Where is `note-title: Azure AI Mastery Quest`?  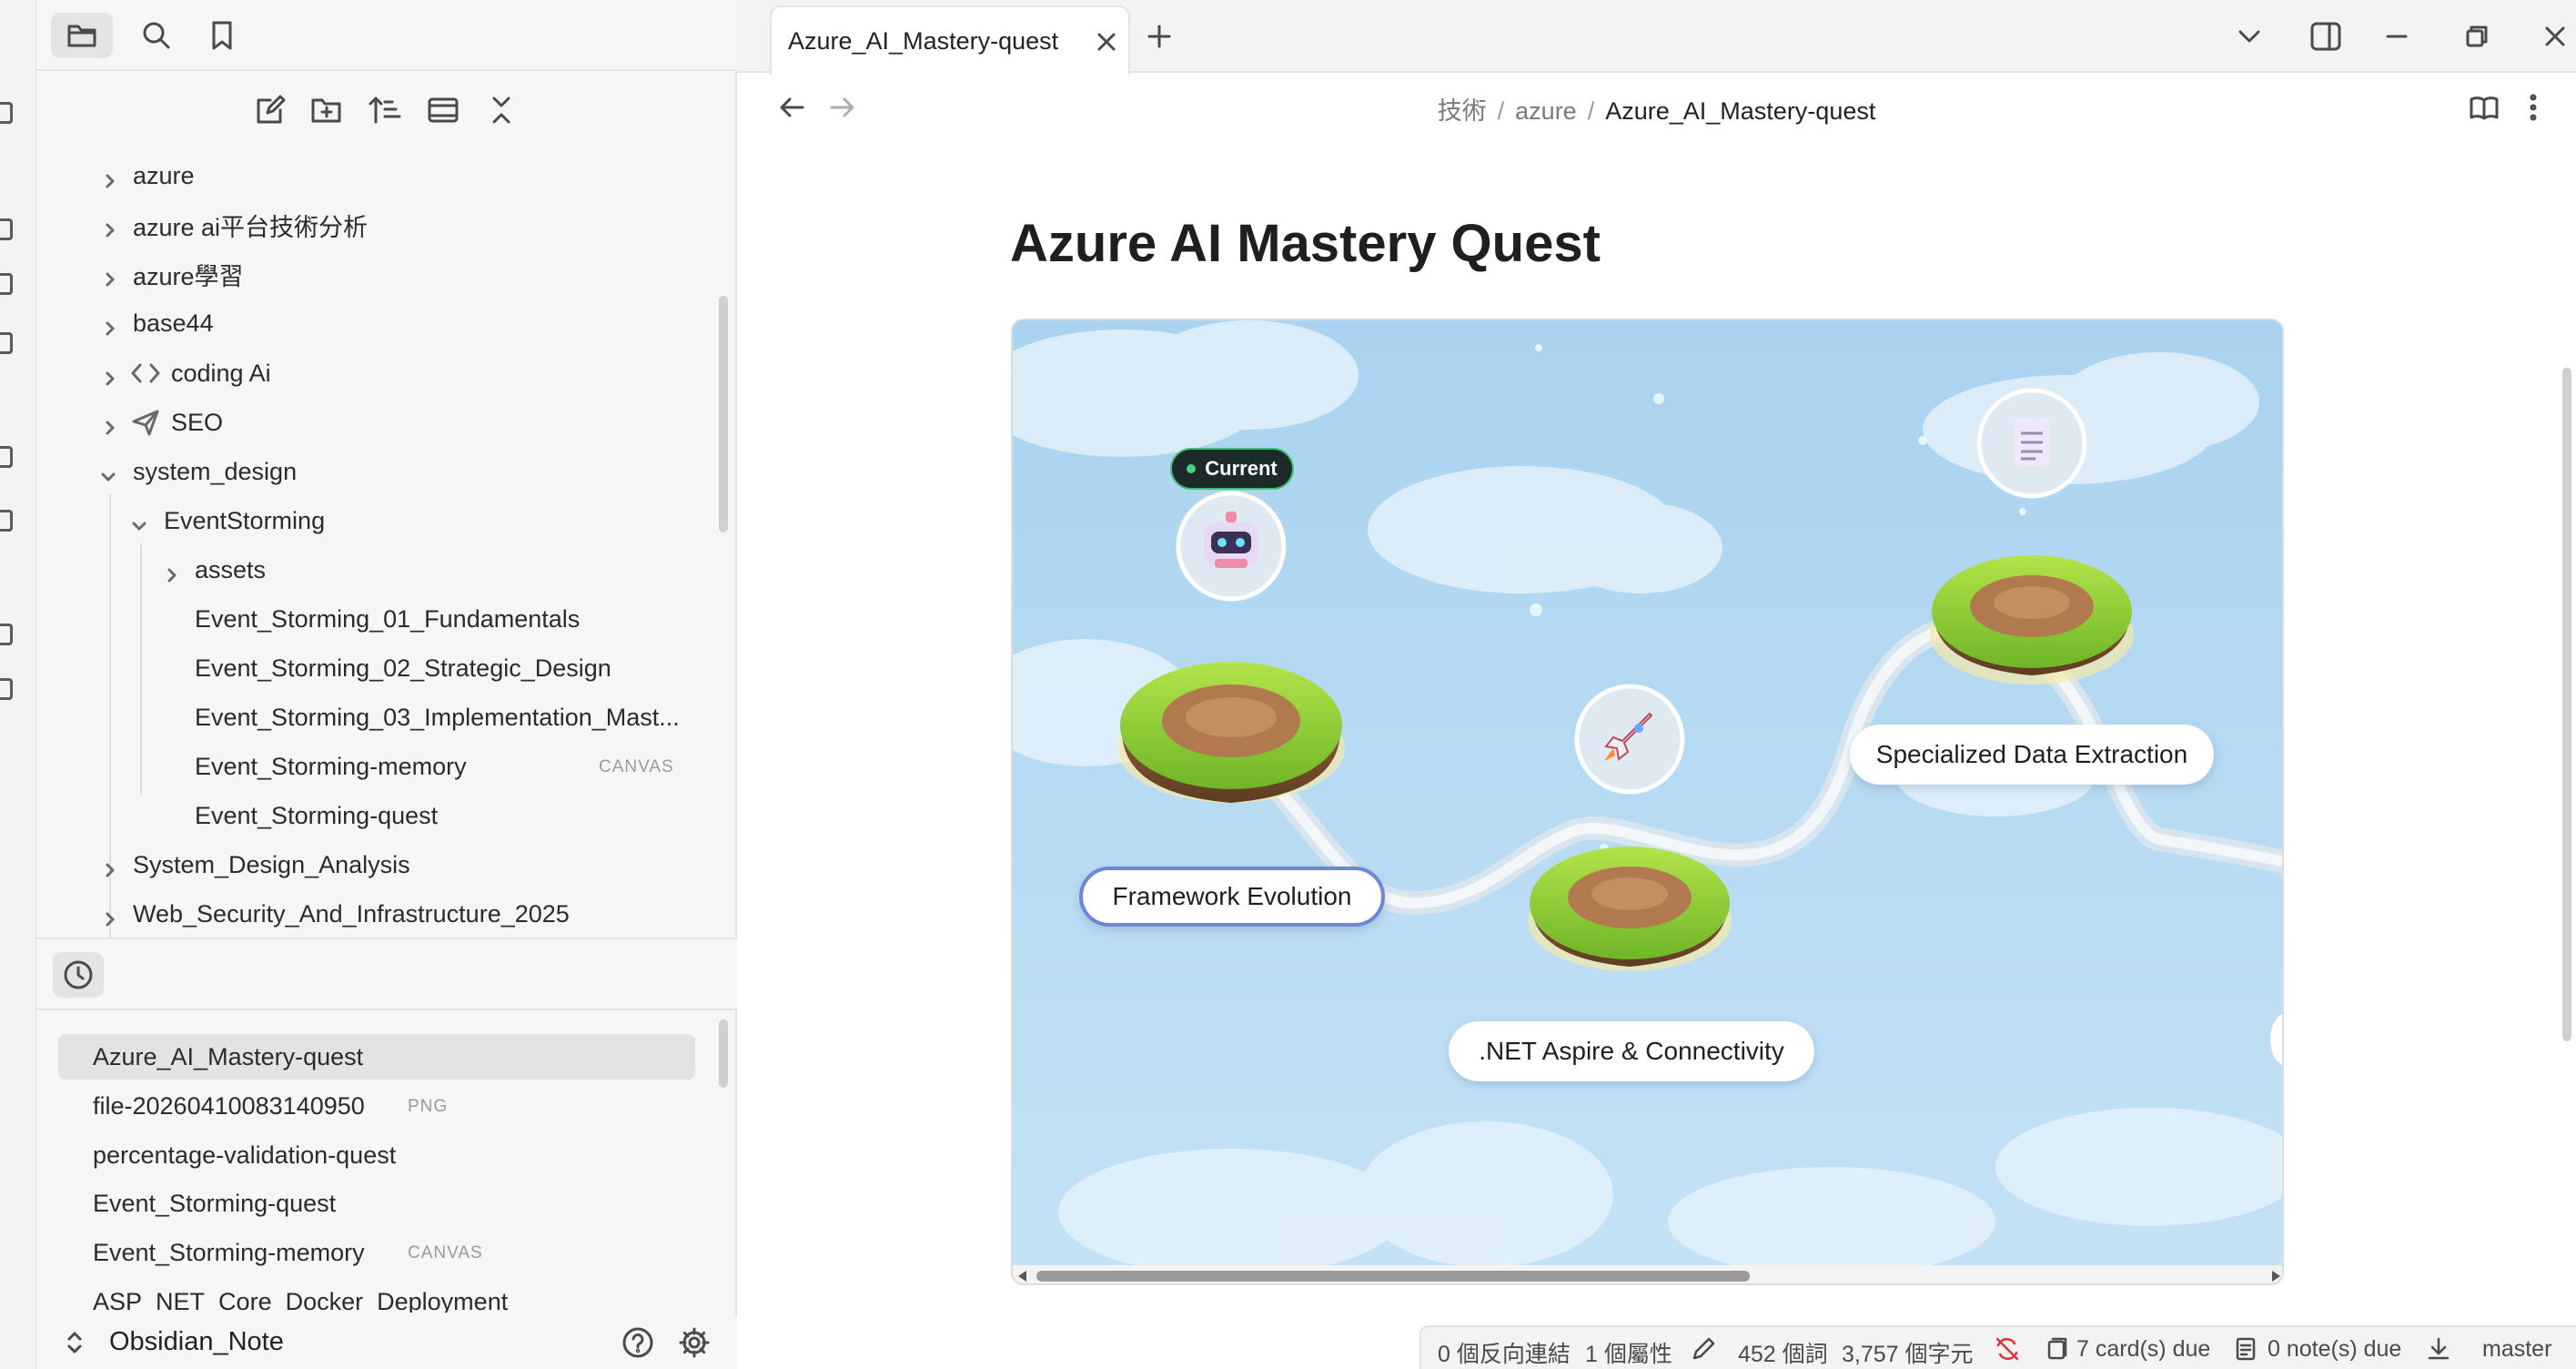
note-title: Azure AI Mastery Quest is located at coordinates (1305, 243).